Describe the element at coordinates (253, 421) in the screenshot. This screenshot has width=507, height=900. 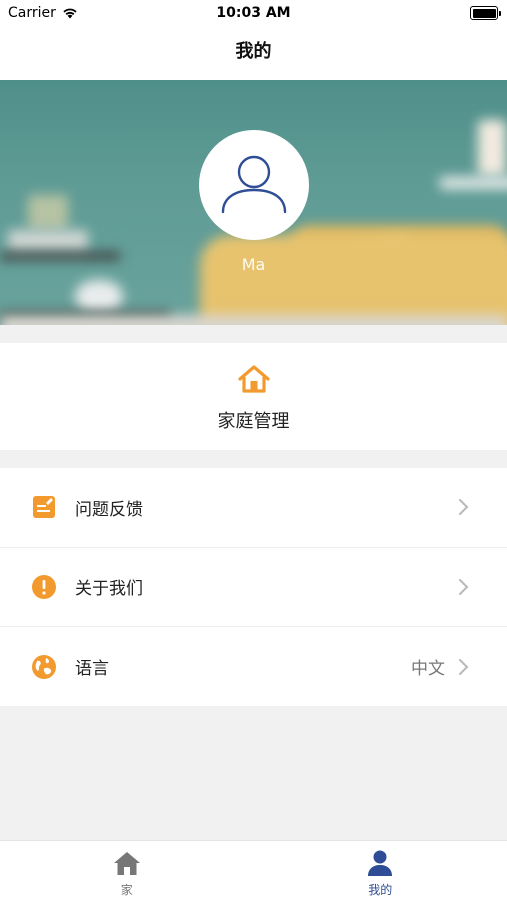
I see `family-management-label: 家庭管理` at that location.